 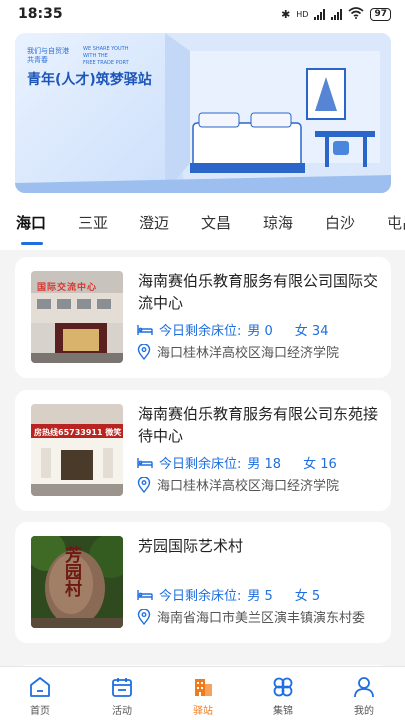 I want to click on station-title: 海南赛伯乐教育服务有限公司东苑接待中心, so click(x=258, y=425).